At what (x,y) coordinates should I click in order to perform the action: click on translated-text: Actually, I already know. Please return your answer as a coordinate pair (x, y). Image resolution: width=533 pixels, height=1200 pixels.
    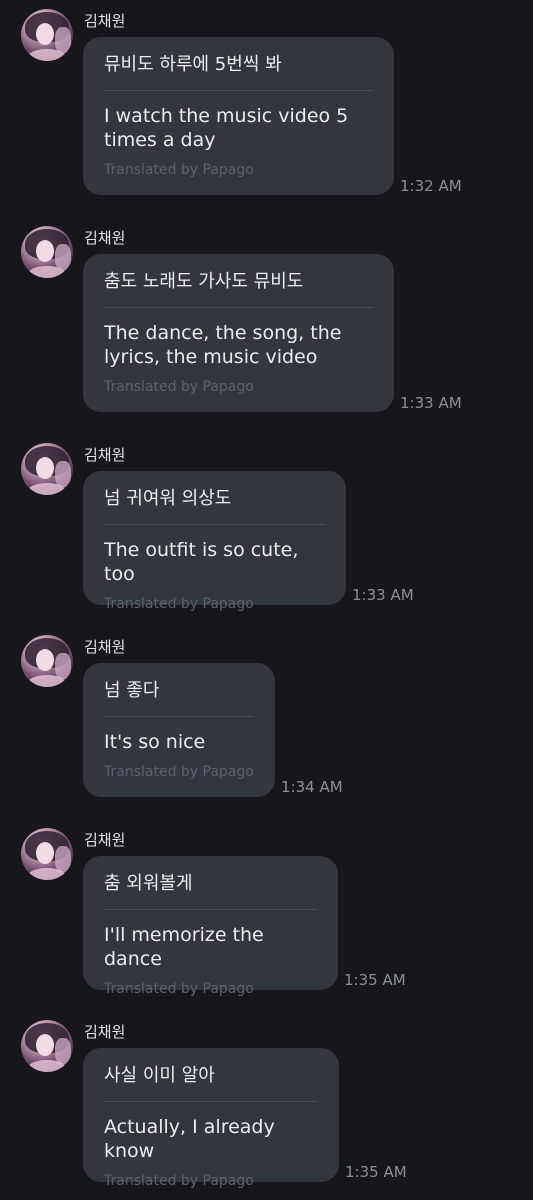
    Looking at the image, I should click on (189, 1139).